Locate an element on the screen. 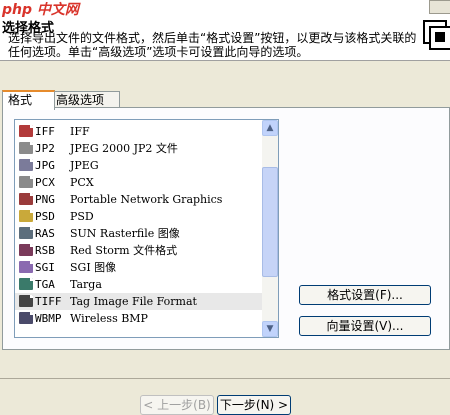 The width and height of the screenshot is (450, 415). format-name: SUN Rasterfile 图像 is located at coordinates (125, 233).